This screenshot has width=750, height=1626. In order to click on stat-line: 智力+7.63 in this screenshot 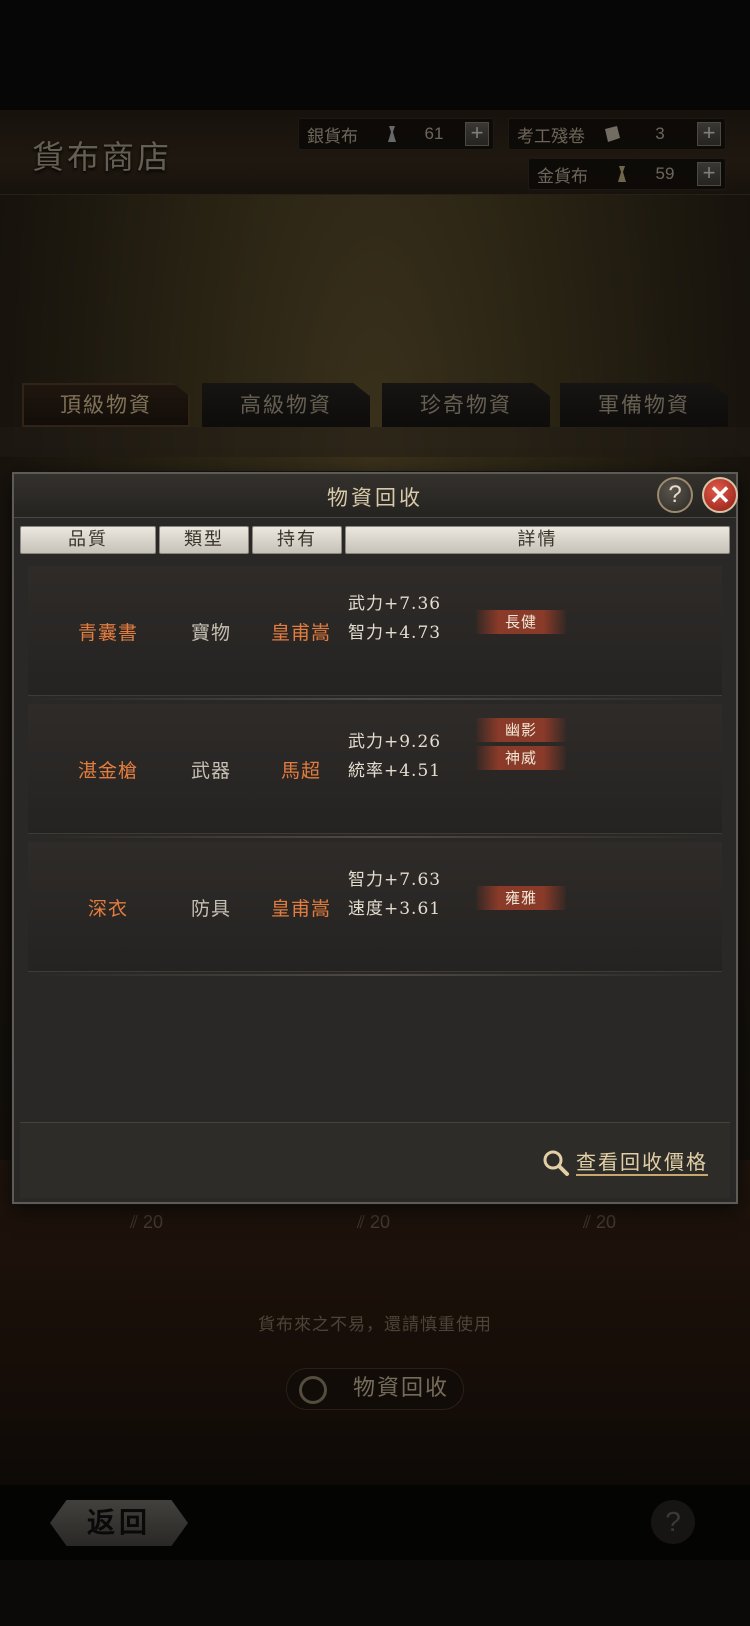, I will do `click(395, 880)`.